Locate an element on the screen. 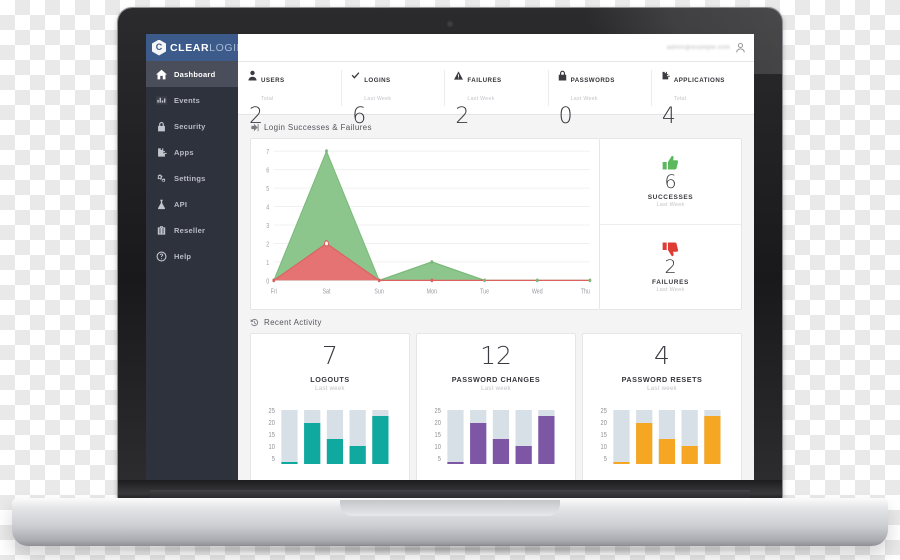  brand-name: CLEARLOGIN is located at coordinates (207, 48).